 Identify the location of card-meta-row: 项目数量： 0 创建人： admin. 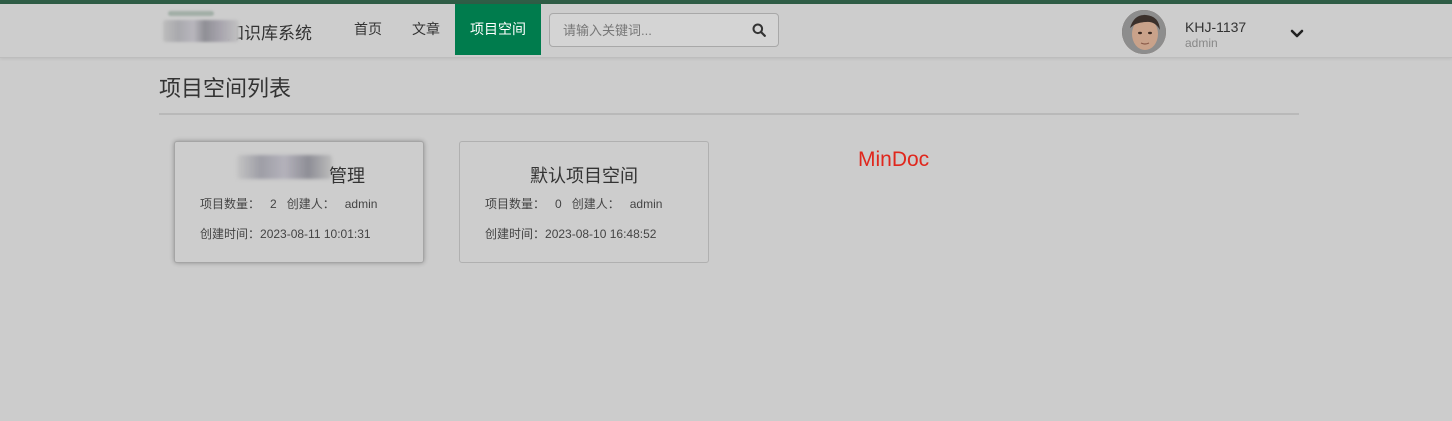
(573, 203).